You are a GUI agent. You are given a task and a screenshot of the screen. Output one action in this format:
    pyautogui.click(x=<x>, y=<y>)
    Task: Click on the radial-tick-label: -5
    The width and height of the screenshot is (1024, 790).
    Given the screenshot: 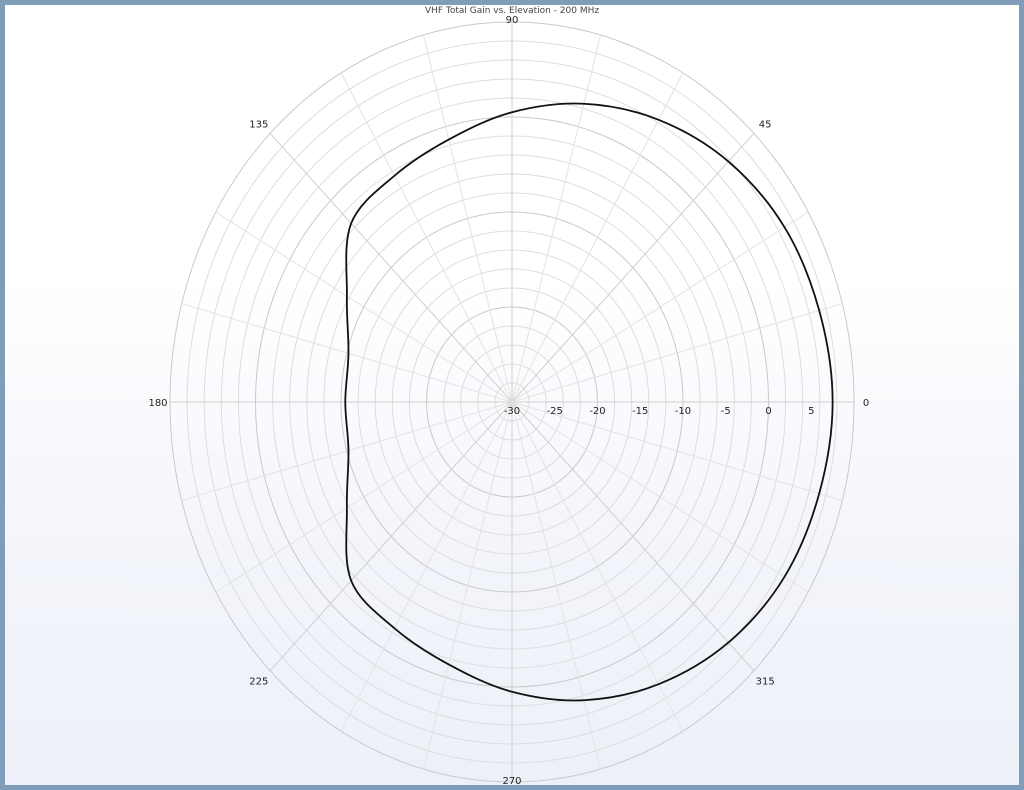 What is the action you would take?
    pyautogui.click(x=726, y=411)
    